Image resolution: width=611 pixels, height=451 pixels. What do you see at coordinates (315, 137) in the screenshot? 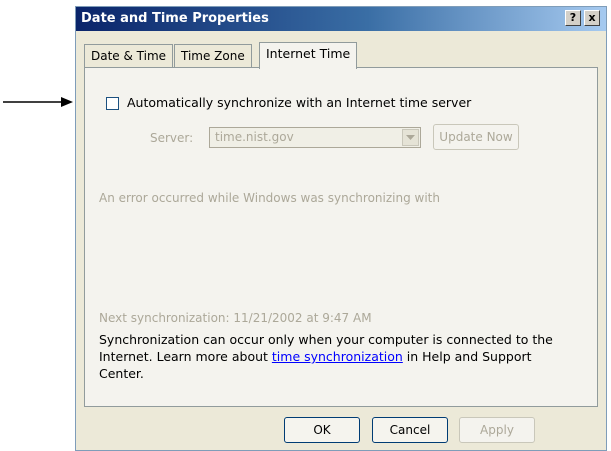
I see `server-combobox: time.nist.gov` at bounding box center [315, 137].